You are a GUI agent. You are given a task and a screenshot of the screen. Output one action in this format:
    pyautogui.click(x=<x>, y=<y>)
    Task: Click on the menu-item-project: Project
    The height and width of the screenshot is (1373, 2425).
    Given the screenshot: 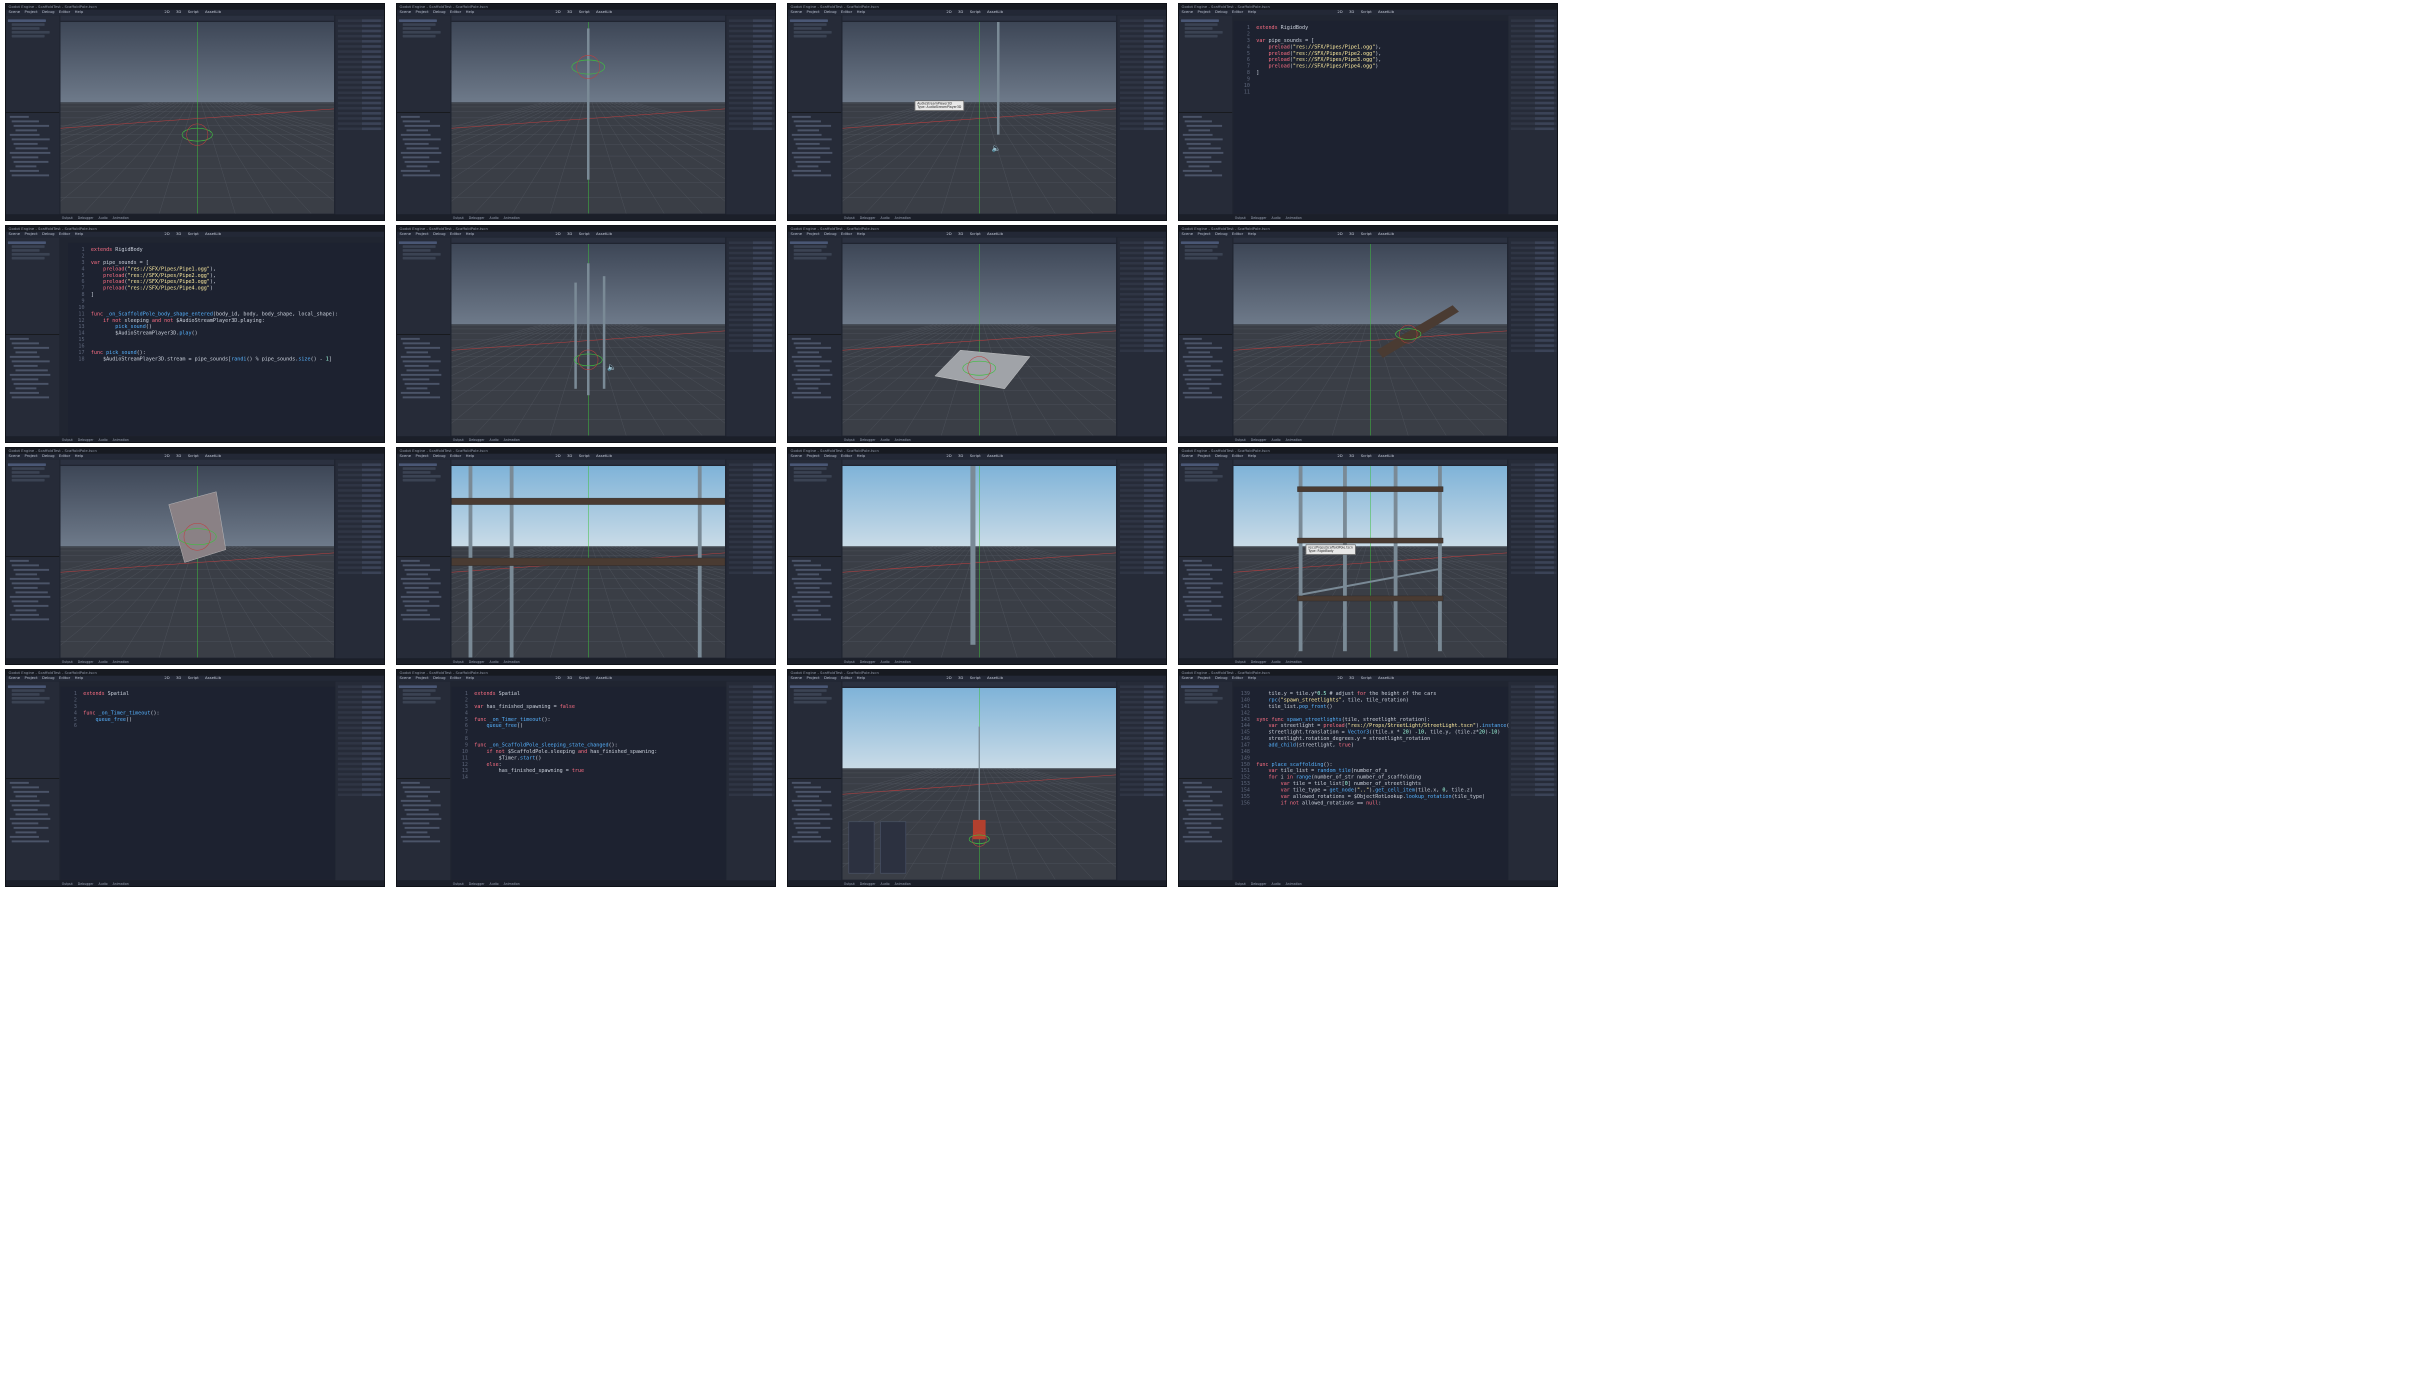 What is the action you would take?
    pyautogui.click(x=422, y=234)
    